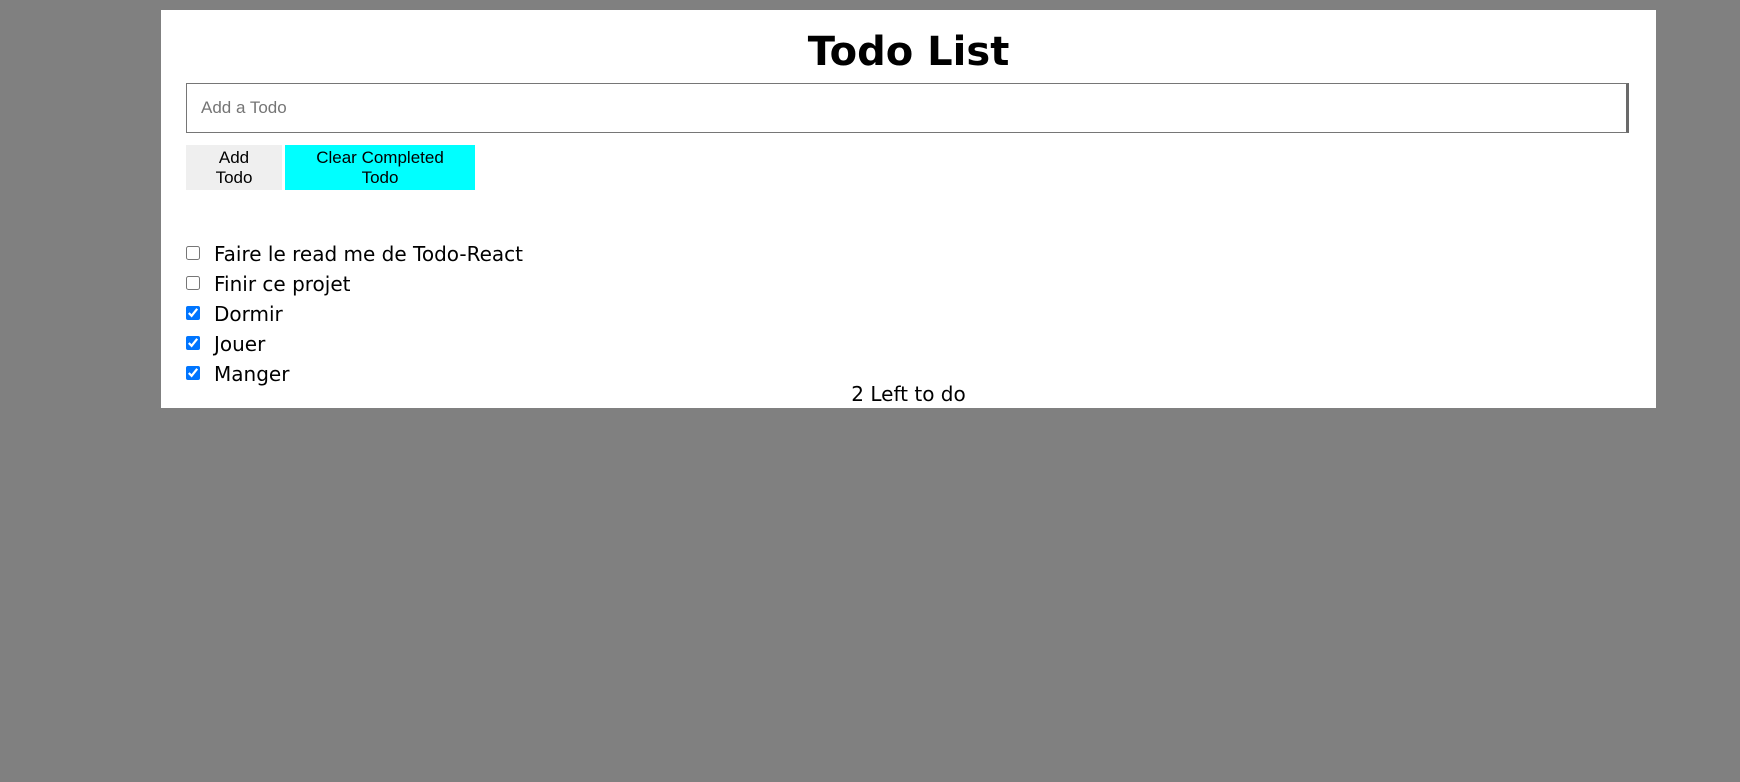 This screenshot has width=1740, height=782. What do you see at coordinates (907, 108) in the screenshot?
I see `add-todo-input` at bounding box center [907, 108].